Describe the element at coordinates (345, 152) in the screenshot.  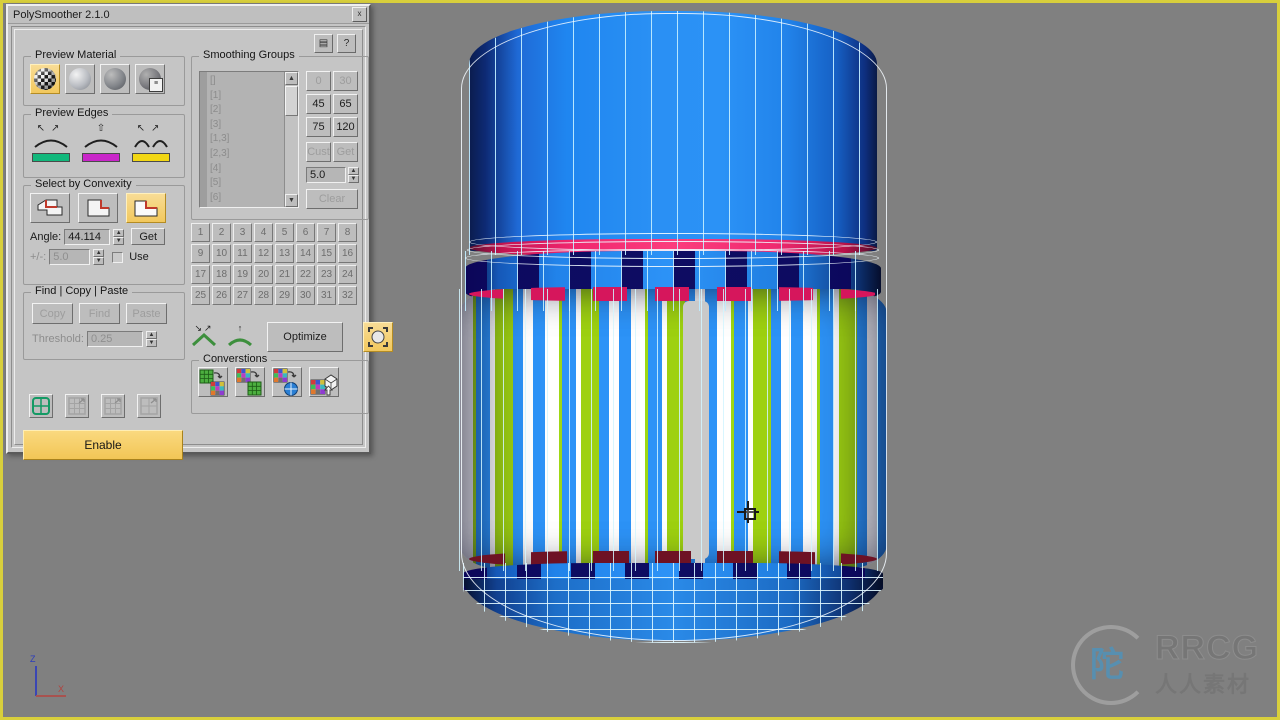
I see `sg-get-button: Get` at that location.